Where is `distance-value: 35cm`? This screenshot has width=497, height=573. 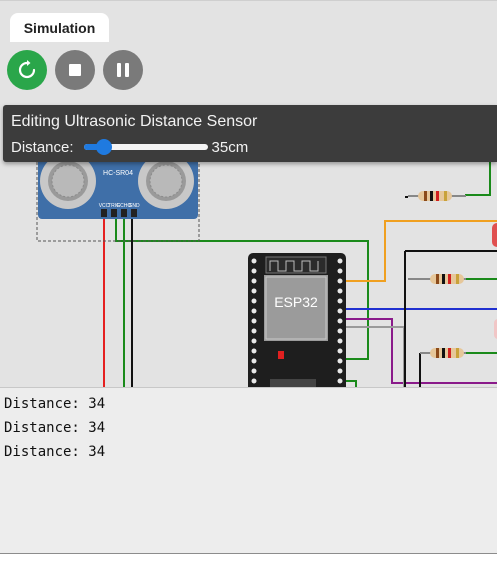 distance-value: 35cm is located at coordinates (230, 147).